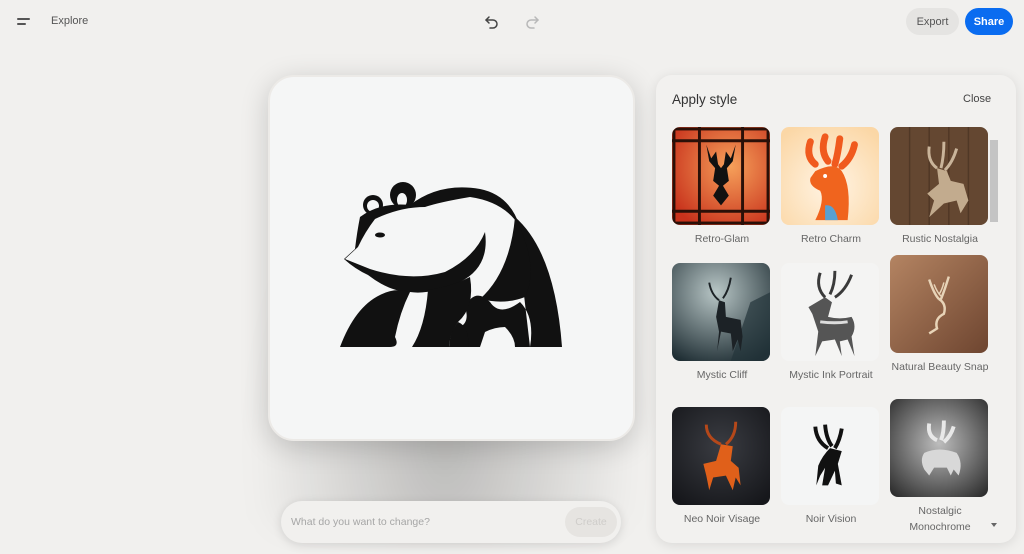 The height and width of the screenshot is (554, 1024). I want to click on prompt-bar: Create, so click(451, 522).